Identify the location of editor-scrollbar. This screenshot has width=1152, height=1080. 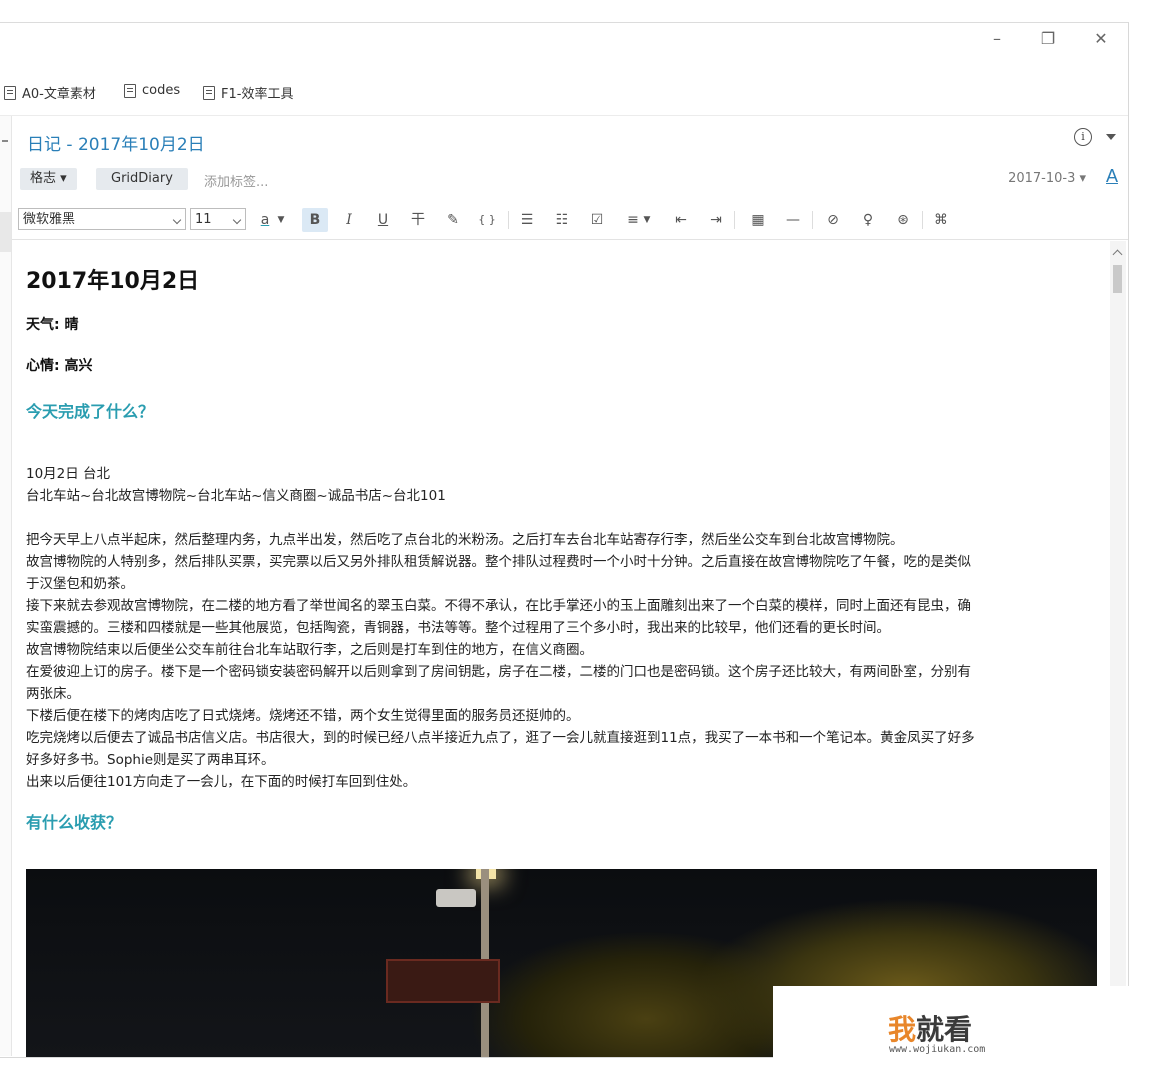
(1118, 623).